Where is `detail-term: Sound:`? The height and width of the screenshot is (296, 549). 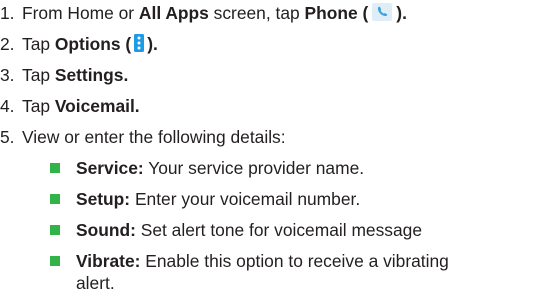
detail-term: Sound: is located at coordinates (106, 230).